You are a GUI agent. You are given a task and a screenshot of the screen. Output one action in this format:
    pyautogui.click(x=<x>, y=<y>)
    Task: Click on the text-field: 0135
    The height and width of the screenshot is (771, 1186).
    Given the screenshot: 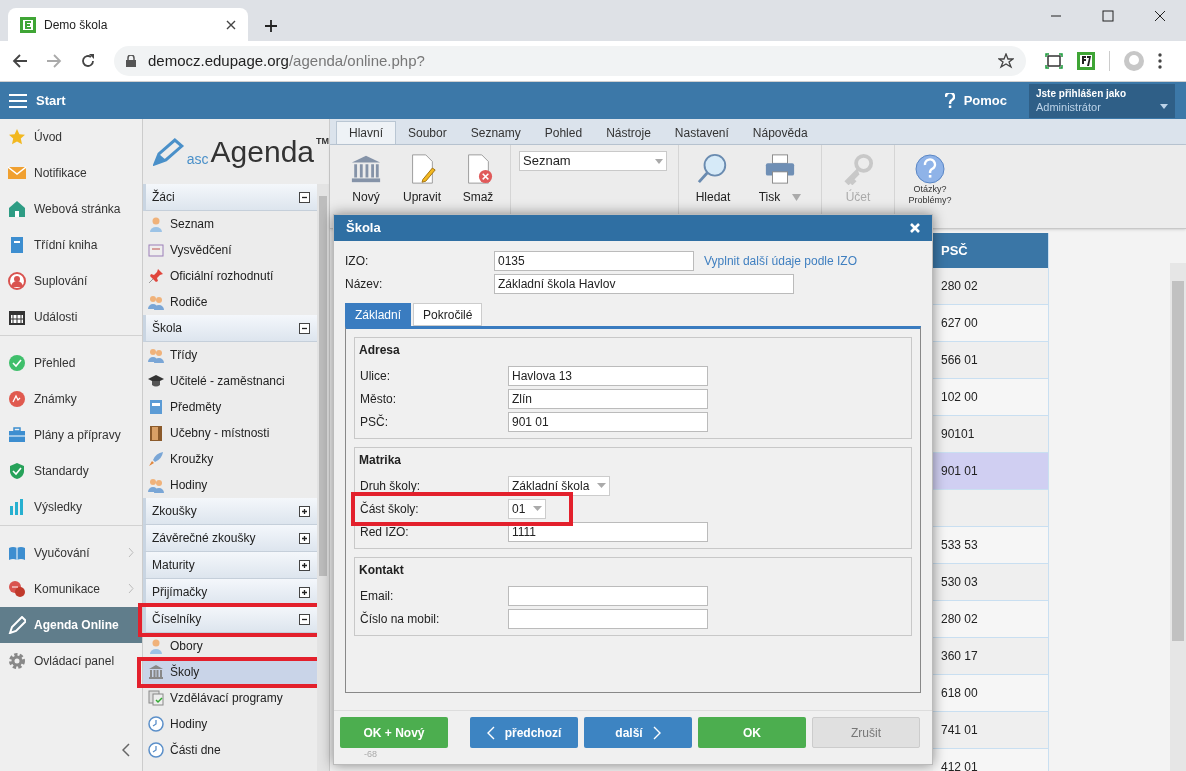 What is the action you would take?
    pyautogui.click(x=594, y=260)
    